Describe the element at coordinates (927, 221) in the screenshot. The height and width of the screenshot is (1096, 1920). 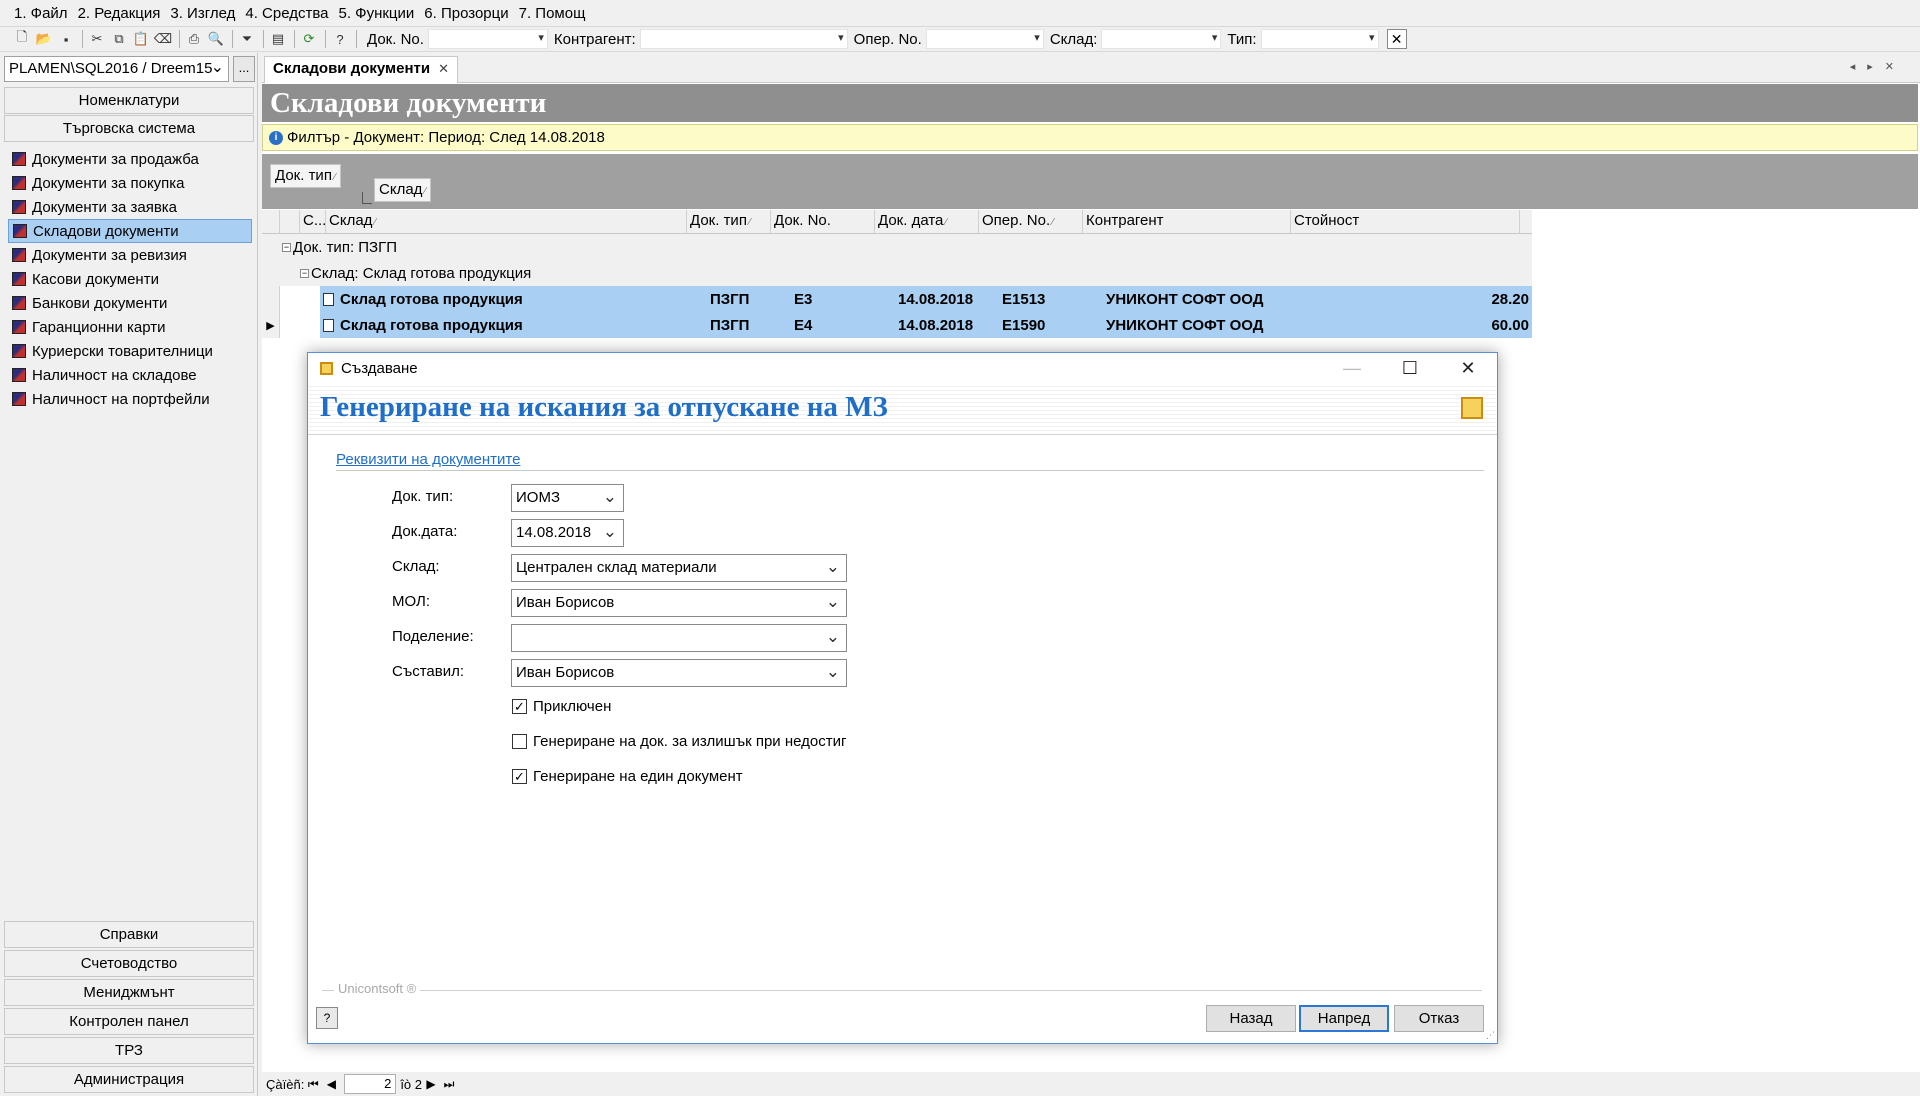
I see `column-header-doc-date: Док. дата ⁄` at that location.